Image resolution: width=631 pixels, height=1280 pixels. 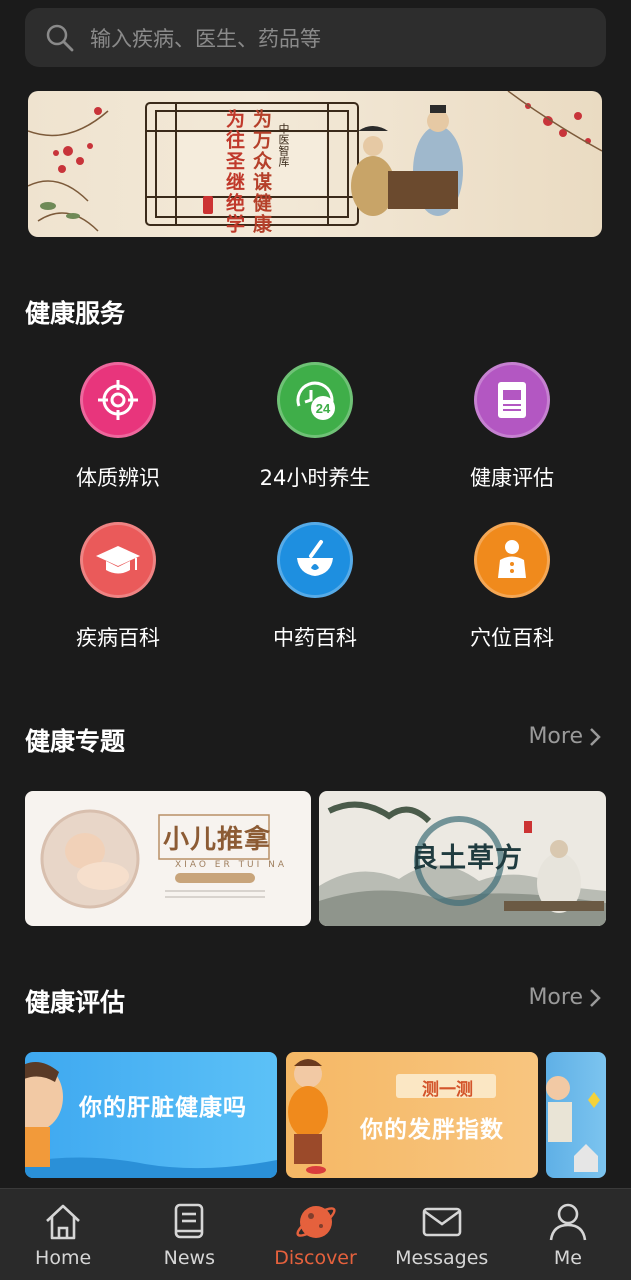 I want to click on tab-me: Me, so click(x=568, y=1234).